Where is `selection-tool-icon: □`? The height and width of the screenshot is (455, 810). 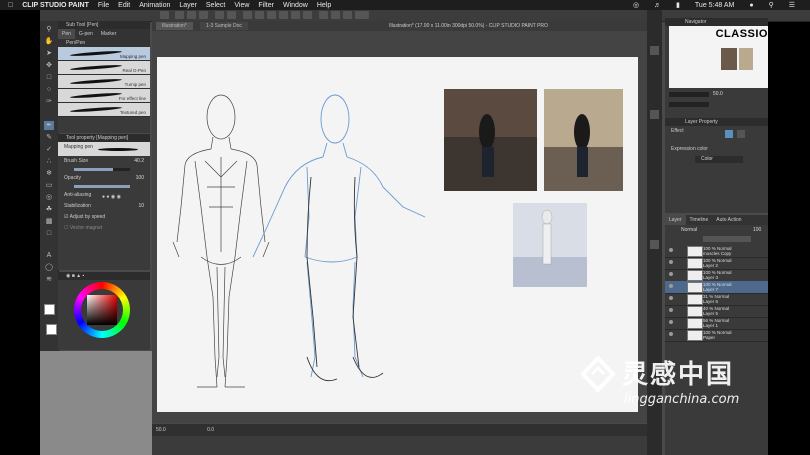 selection-tool-icon: □ is located at coordinates (49, 77).